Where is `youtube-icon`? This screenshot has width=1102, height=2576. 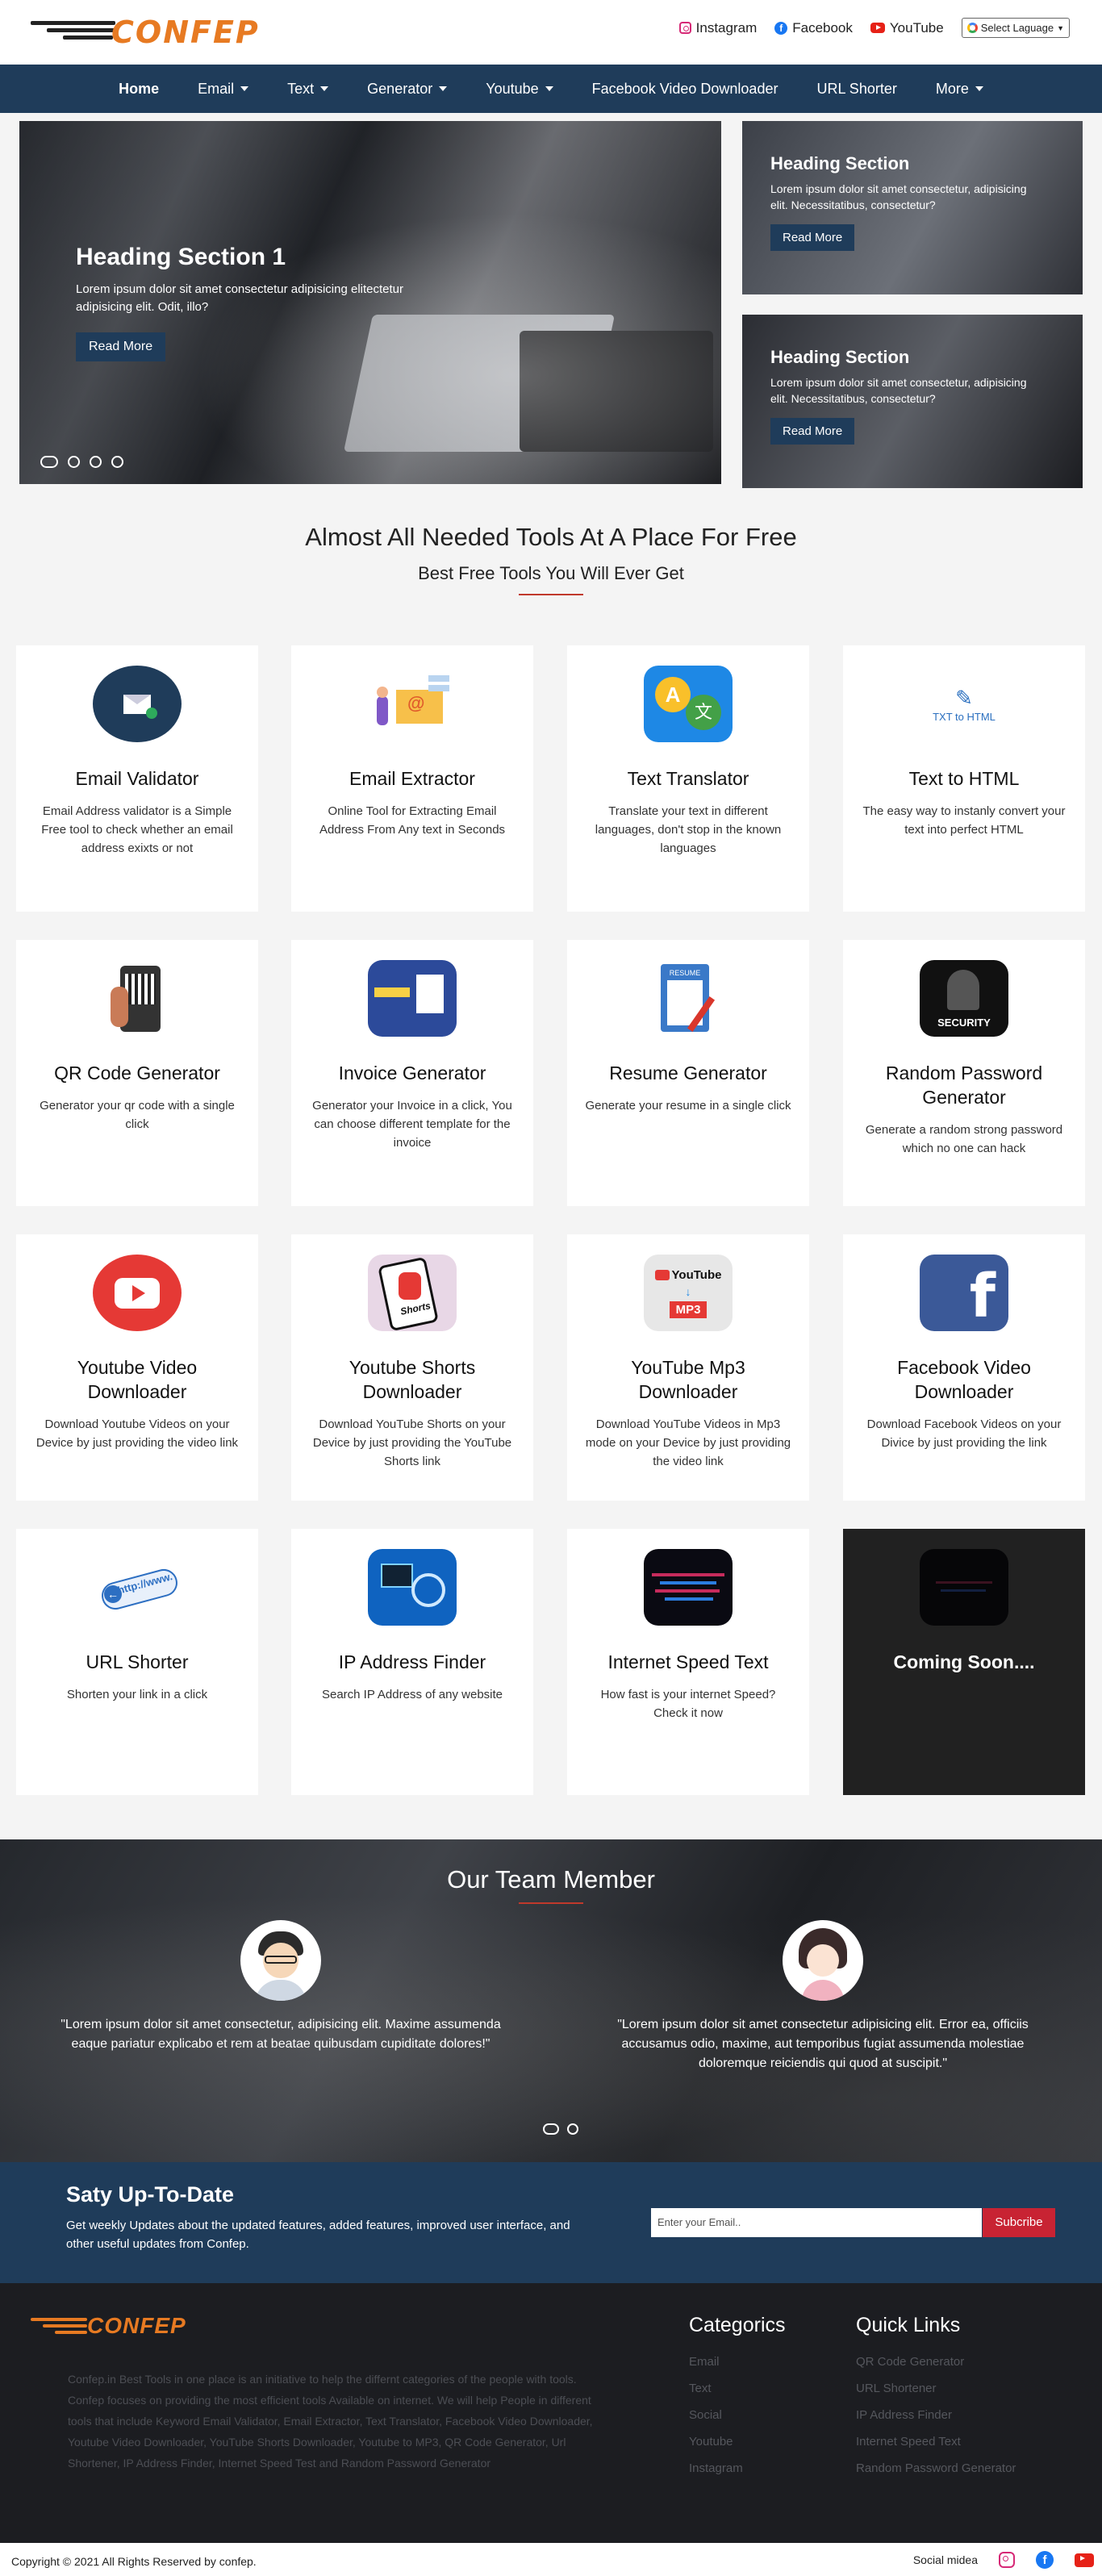 youtube-icon is located at coordinates (1084, 2560).